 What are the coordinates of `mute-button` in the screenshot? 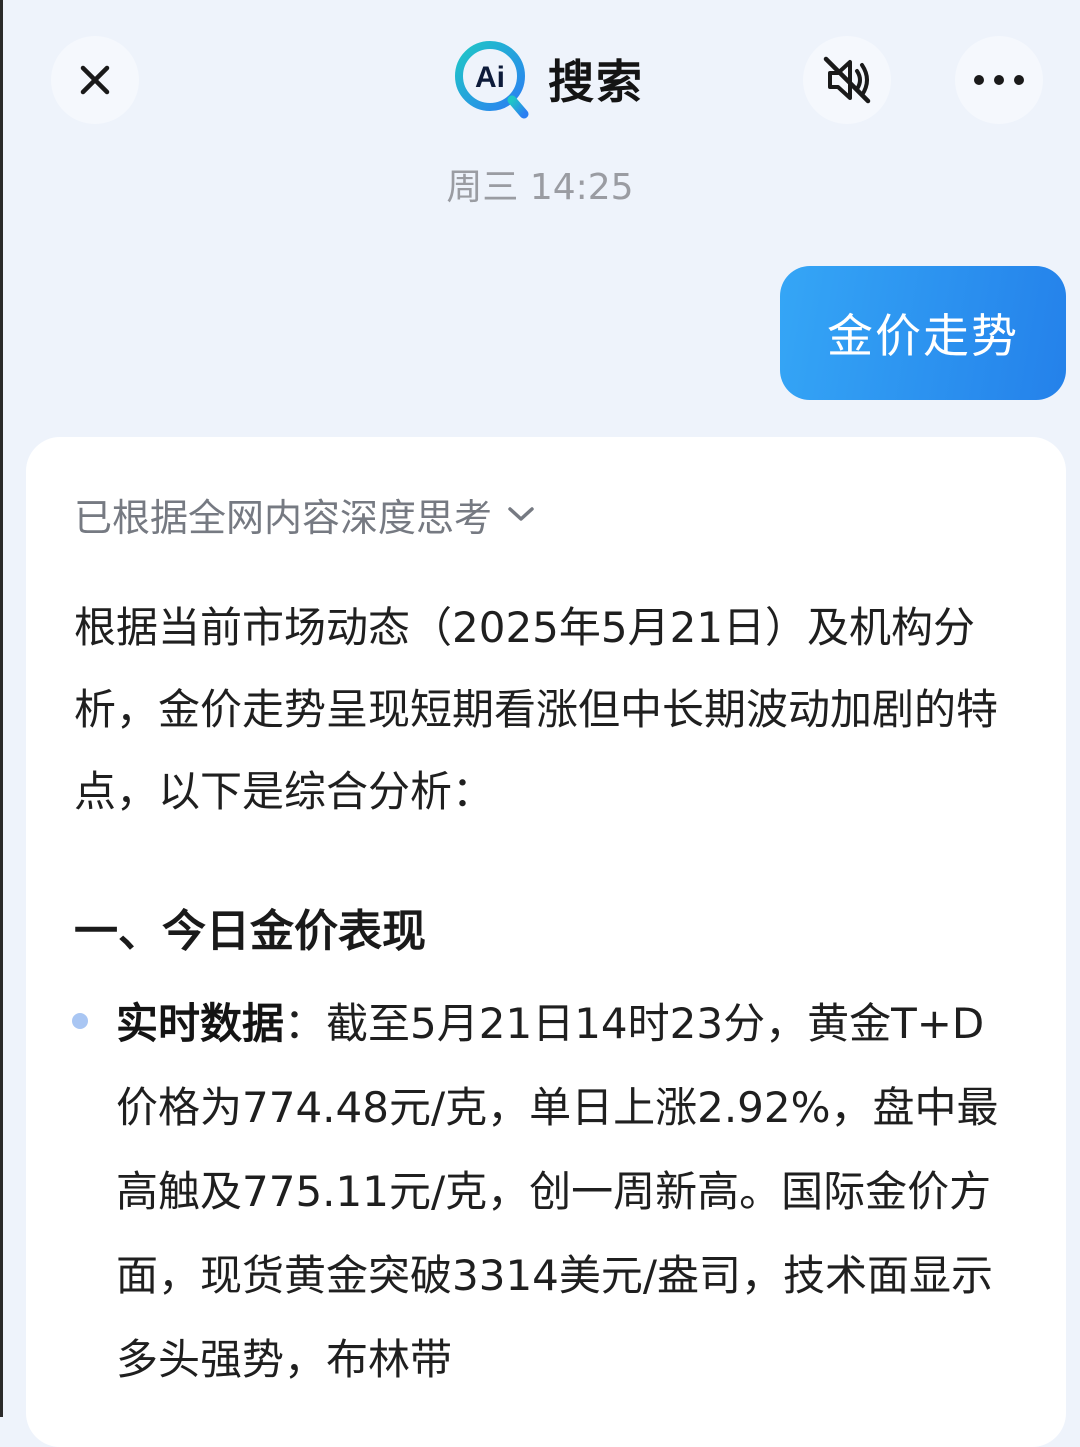 It's located at (847, 80).